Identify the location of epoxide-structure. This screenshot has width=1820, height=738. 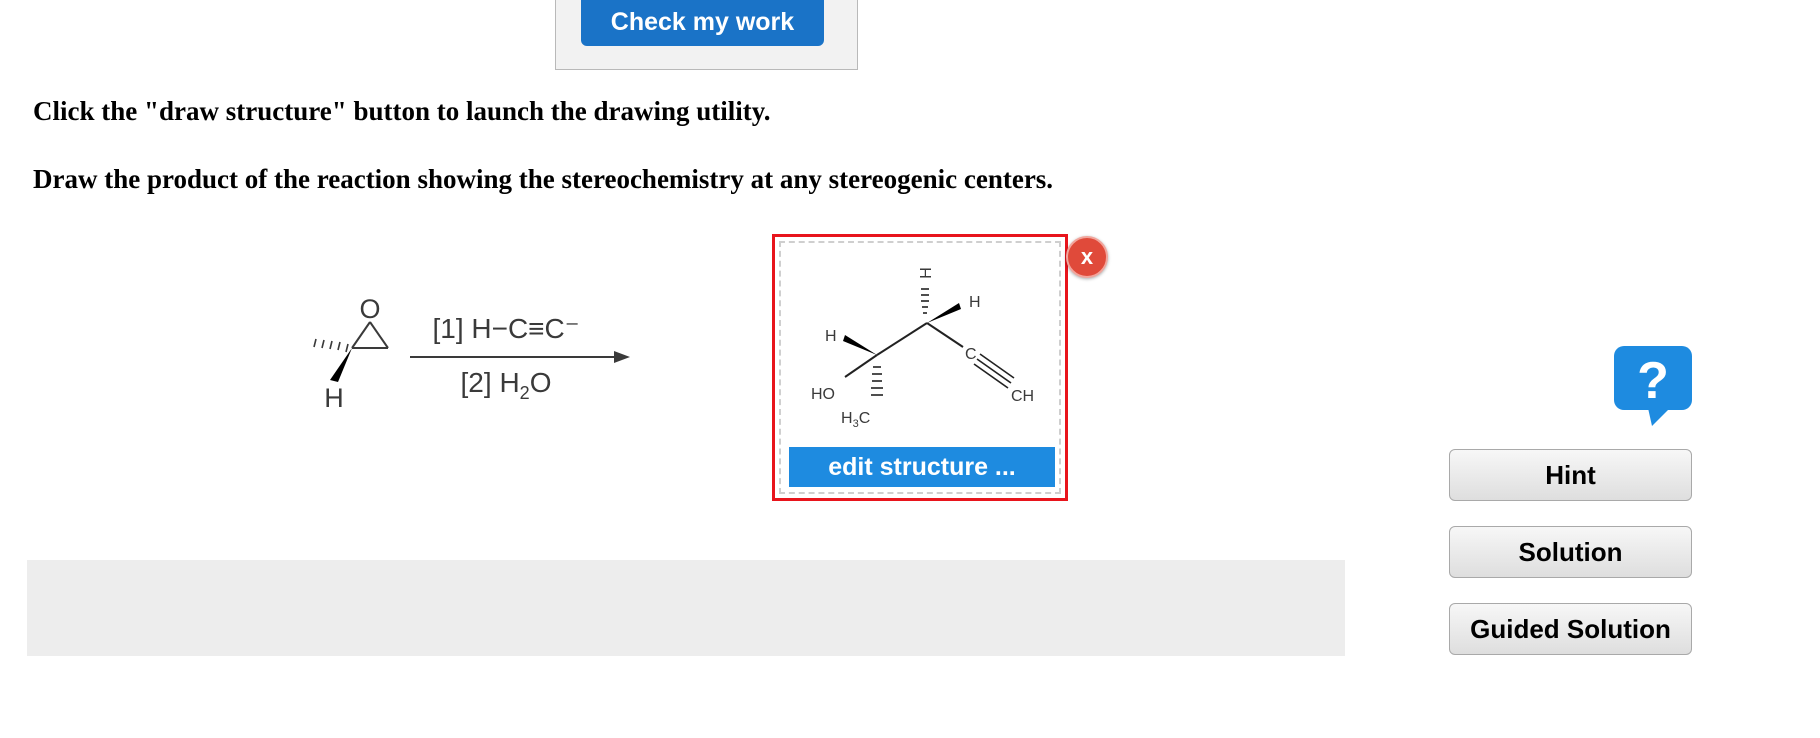
(351, 351).